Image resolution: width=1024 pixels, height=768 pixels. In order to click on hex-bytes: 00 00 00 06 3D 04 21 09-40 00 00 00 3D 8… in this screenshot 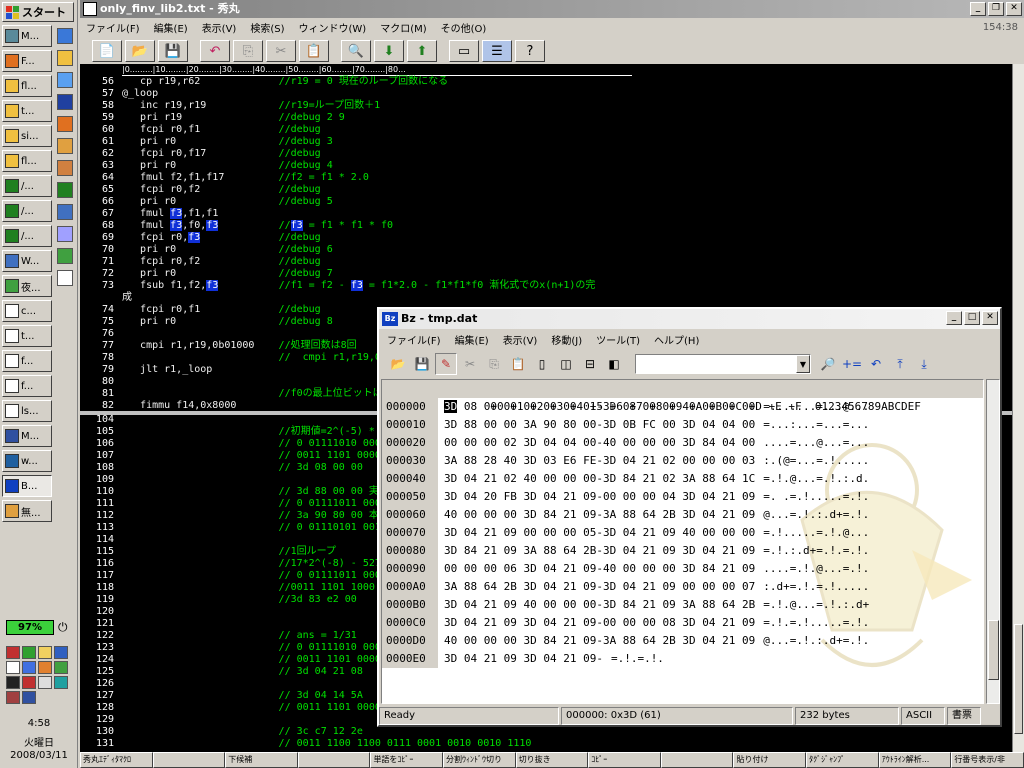, I will do `click(599, 569)`.